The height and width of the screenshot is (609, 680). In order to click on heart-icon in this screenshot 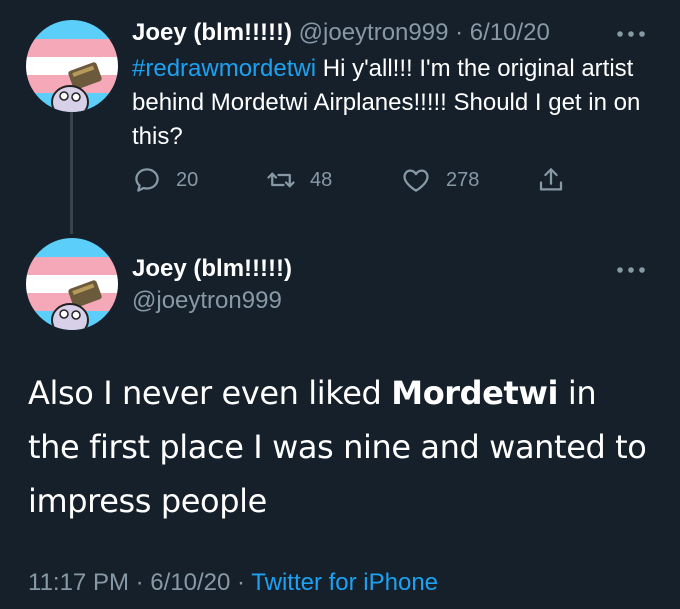, I will do `click(416, 180)`.